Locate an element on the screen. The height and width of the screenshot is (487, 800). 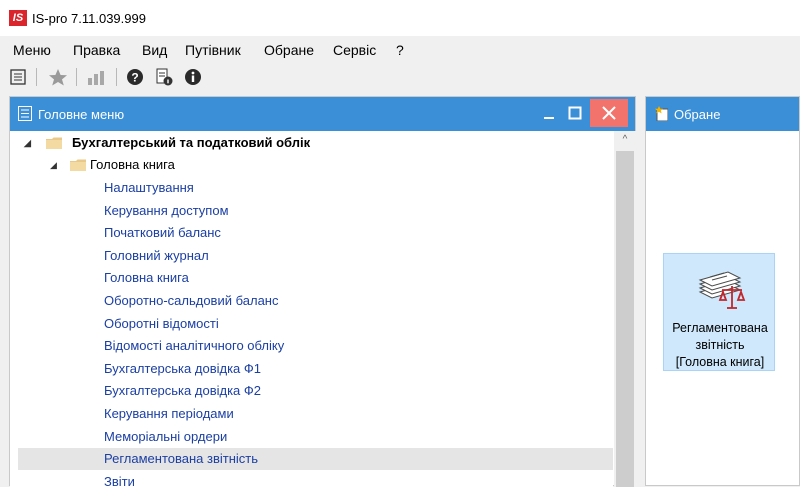
tree-item: Керування доступом is located at coordinates (315, 211).